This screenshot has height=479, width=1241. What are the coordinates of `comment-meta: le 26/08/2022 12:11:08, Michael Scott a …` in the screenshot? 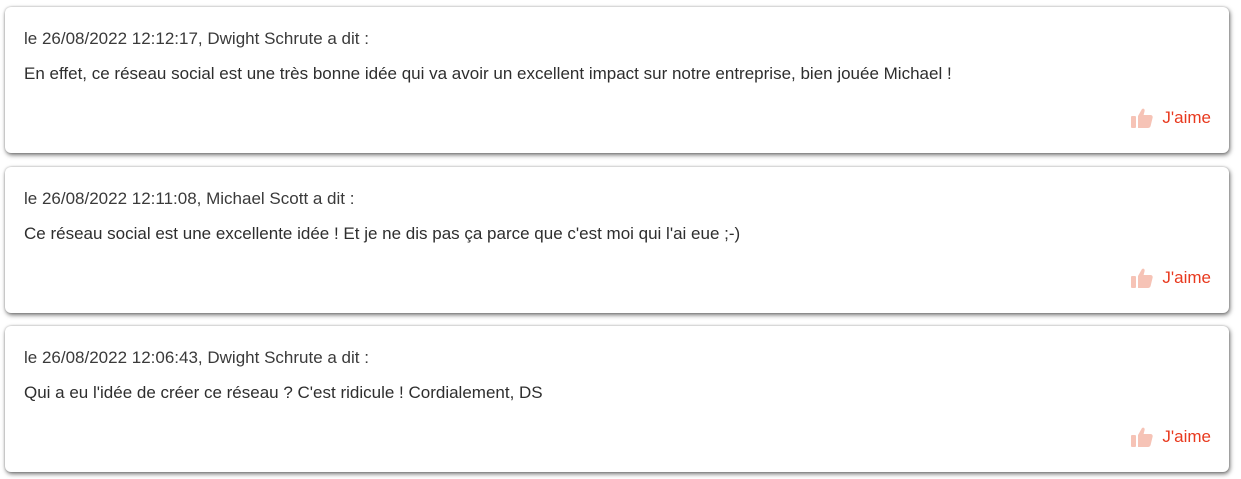 It's located at (189, 198).